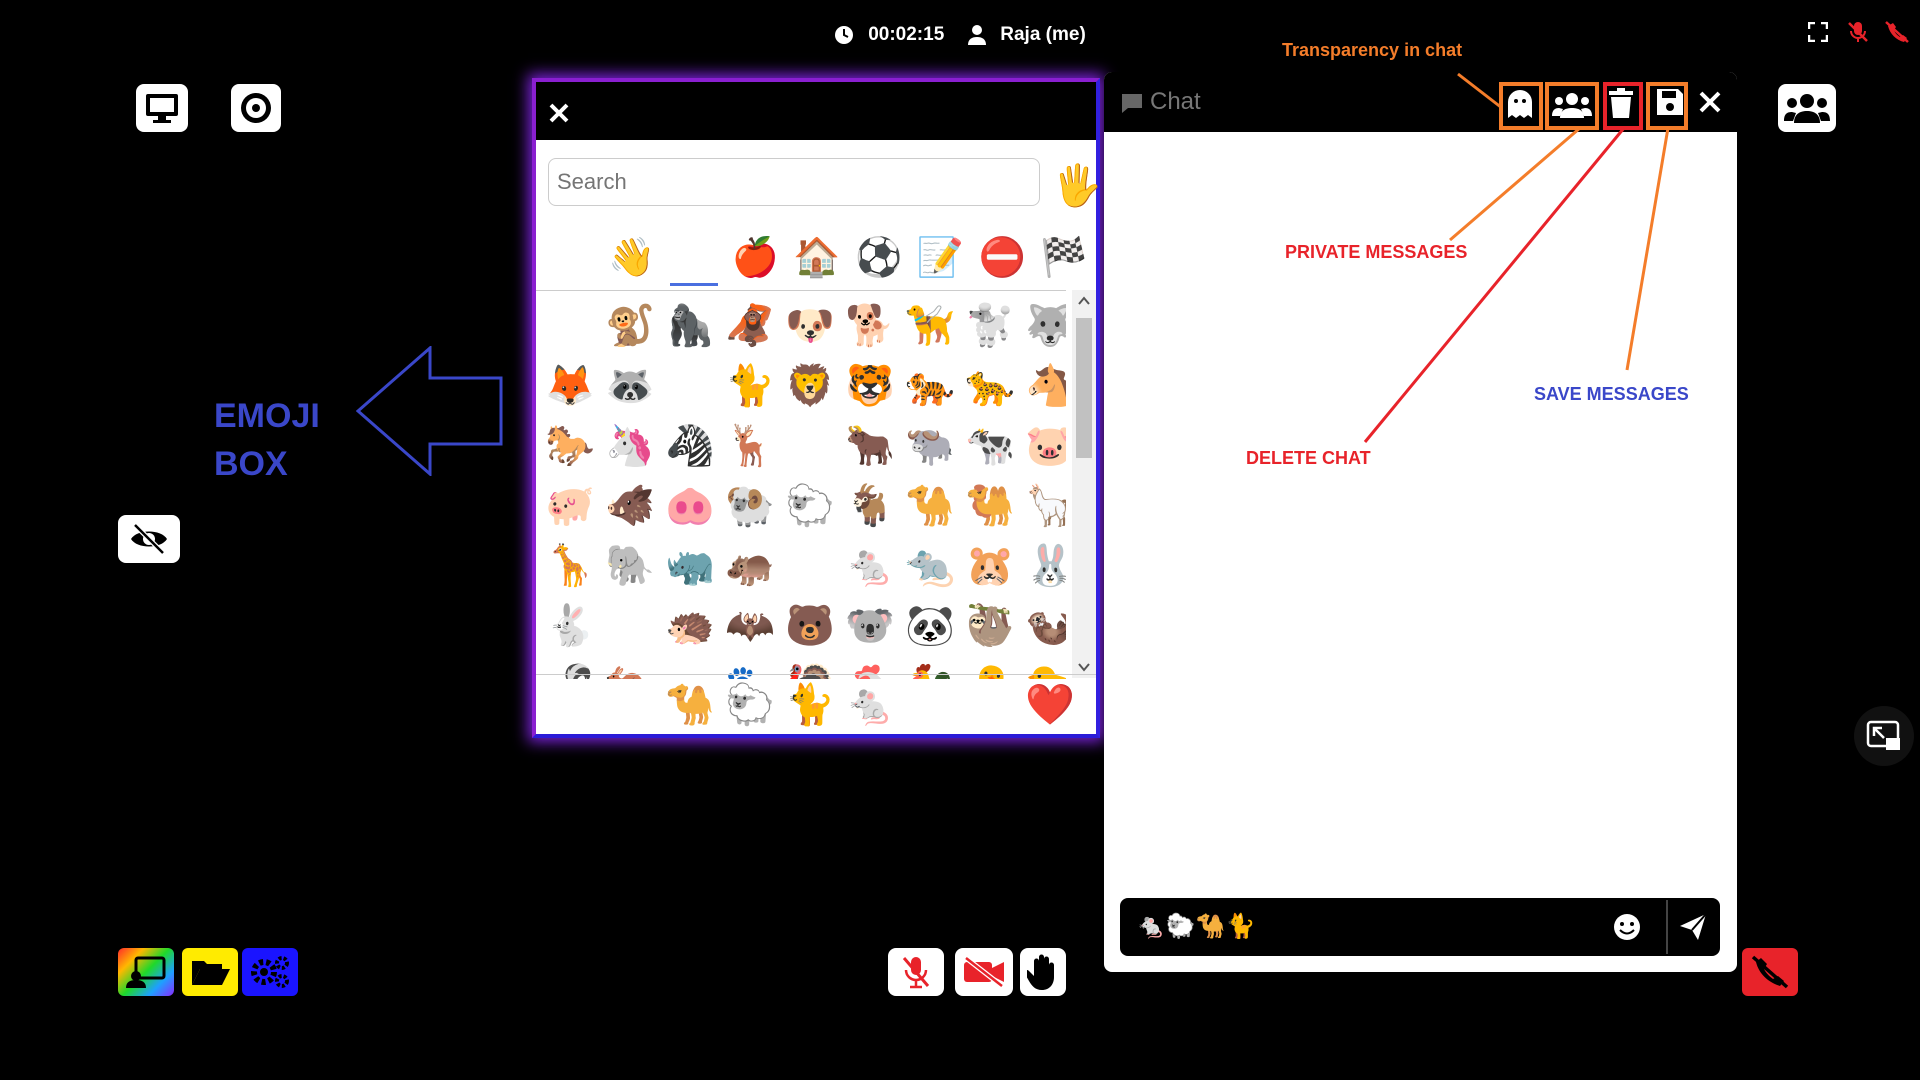 The width and height of the screenshot is (1920, 1080). I want to click on annotation-lines, so click(1516, 257).